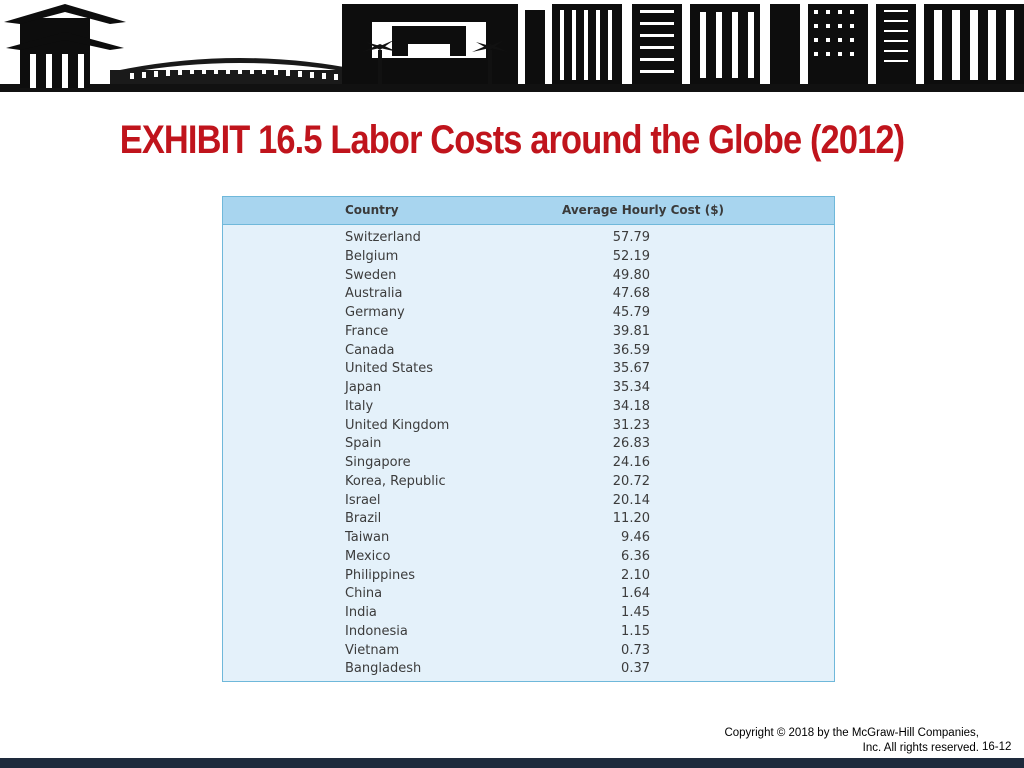  Describe the element at coordinates (631, 519) in the screenshot. I see `hourly-cost-cell: 11.20` at that location.